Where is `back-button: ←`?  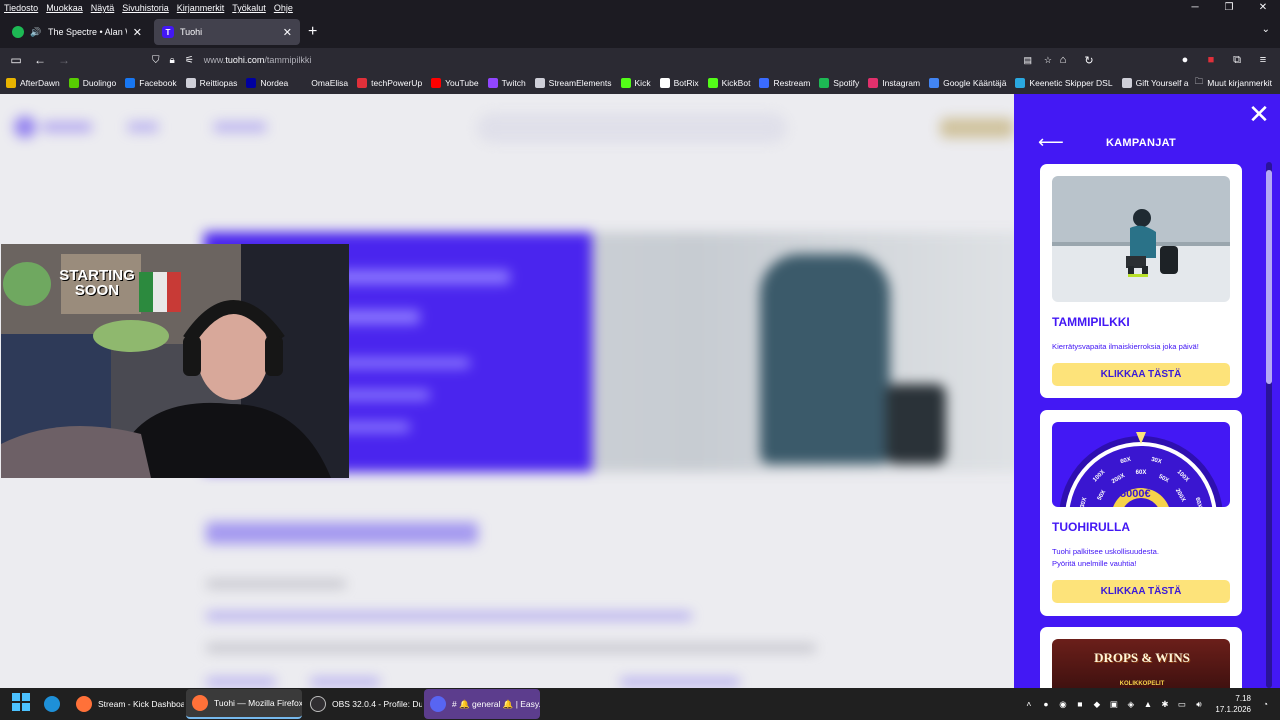 back-button: ← is located at coordinates (40, 60).